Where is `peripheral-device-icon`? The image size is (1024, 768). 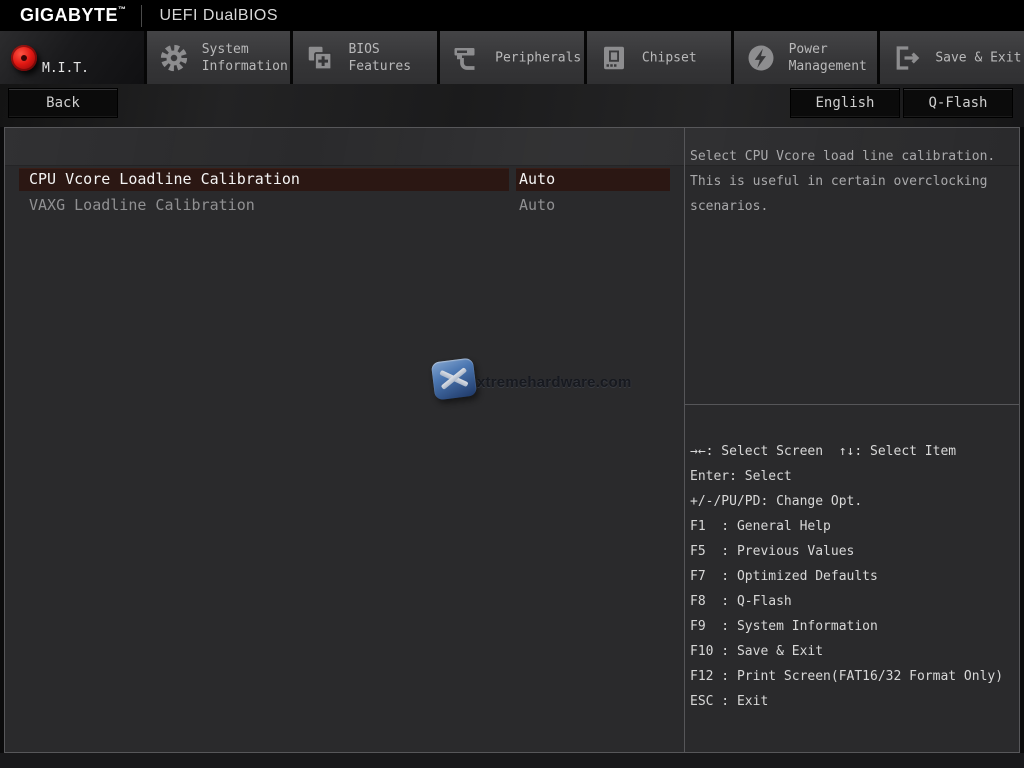 peripheral-device-icon is located at coordinates (467, 58).